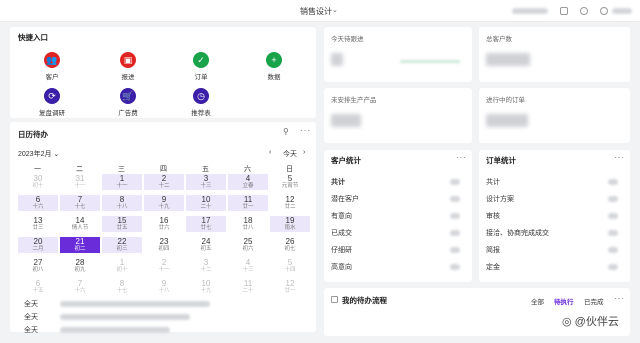 Image resolution: width=640 pixels, height=343 pixels. I want to click on calendar-day: 13 廿三, so click(38, 224).